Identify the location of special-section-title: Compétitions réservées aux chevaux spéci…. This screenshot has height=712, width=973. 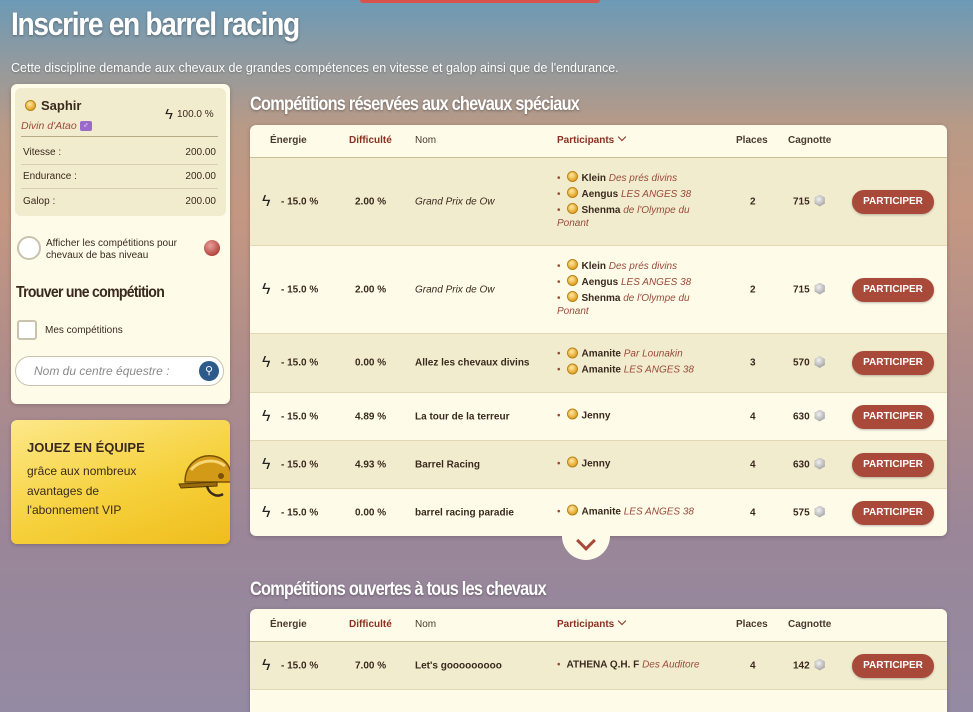
(415, 104).